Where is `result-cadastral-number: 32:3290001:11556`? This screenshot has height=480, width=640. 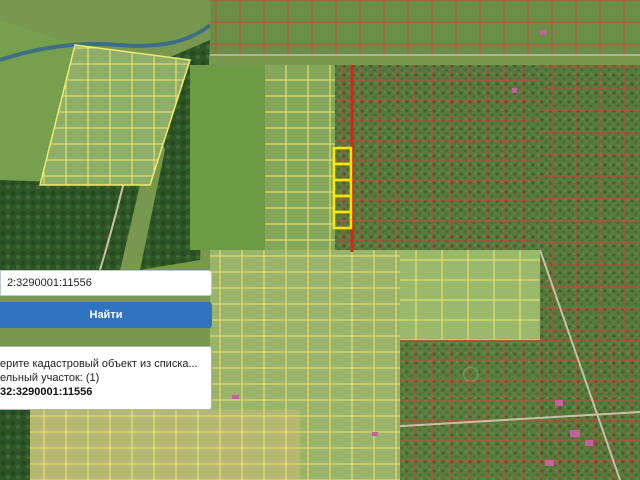
result-cadastral-number: 32:3290001:11556 is located at coordinates (105, 392).